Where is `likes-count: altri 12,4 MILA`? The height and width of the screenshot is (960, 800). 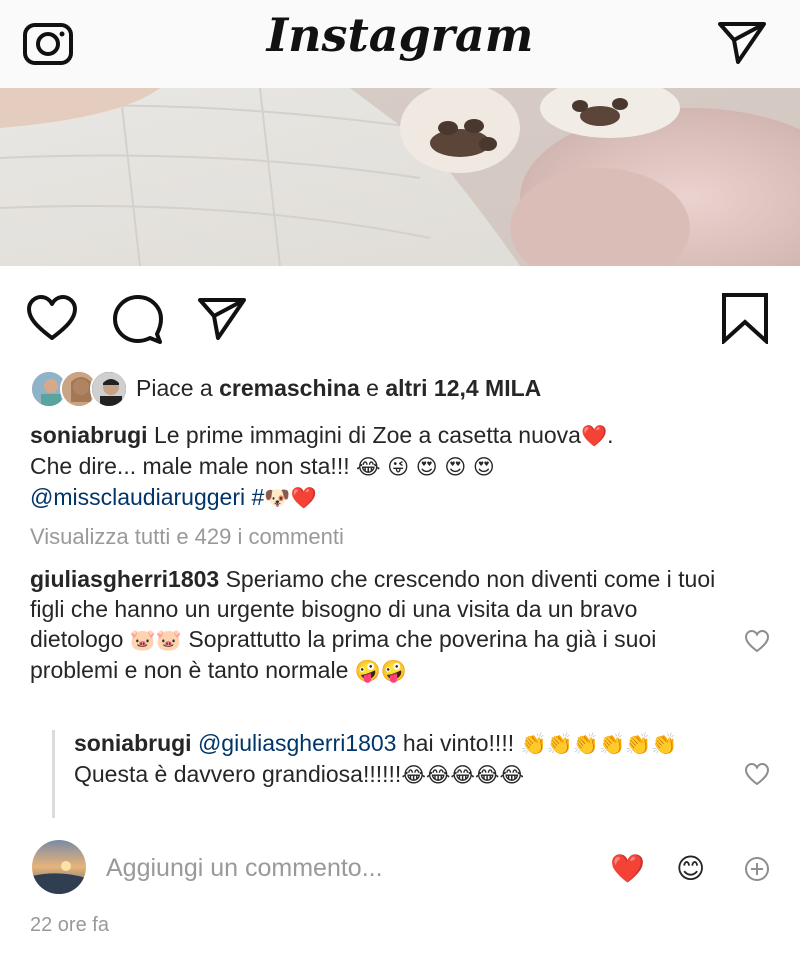
likes-count: altri 12,4 MILA is located at coordinates (463, 388).